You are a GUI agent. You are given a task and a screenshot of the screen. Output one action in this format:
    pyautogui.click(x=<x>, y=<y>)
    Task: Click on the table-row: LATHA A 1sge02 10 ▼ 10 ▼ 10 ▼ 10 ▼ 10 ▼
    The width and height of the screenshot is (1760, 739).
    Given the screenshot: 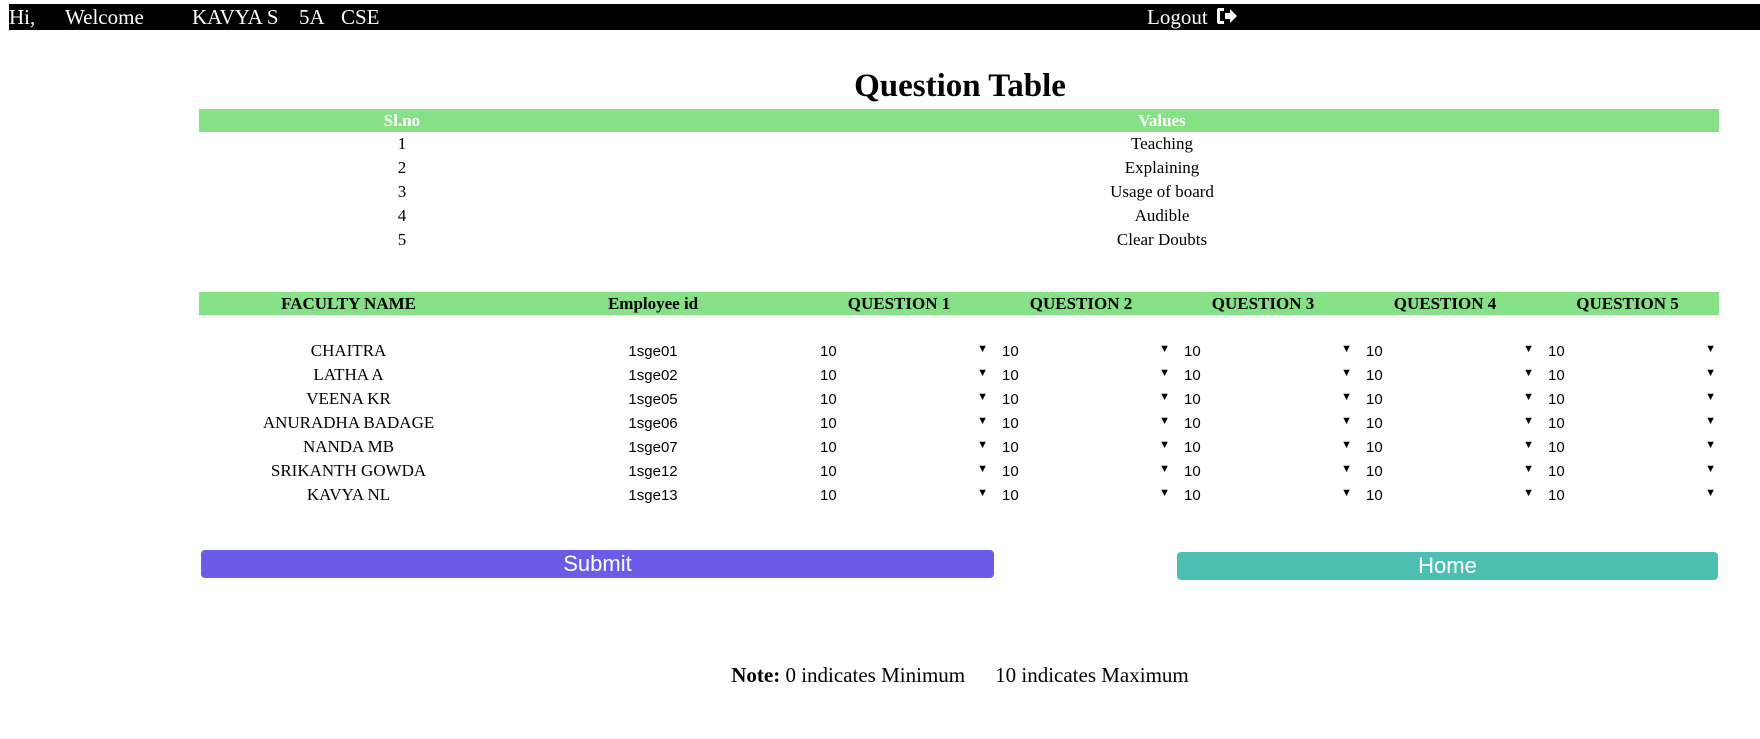 What is the action you would take?
    pyautogui.click(x=959, y=375)
    